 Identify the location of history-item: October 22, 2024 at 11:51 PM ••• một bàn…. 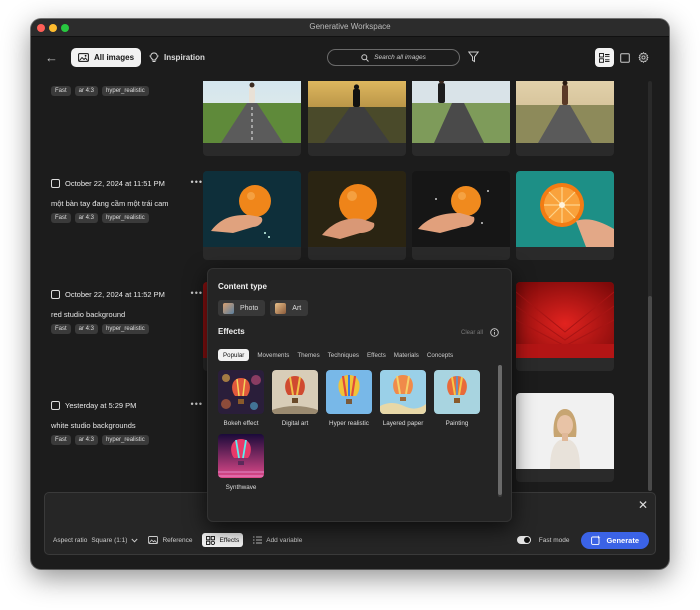
(127, 200).